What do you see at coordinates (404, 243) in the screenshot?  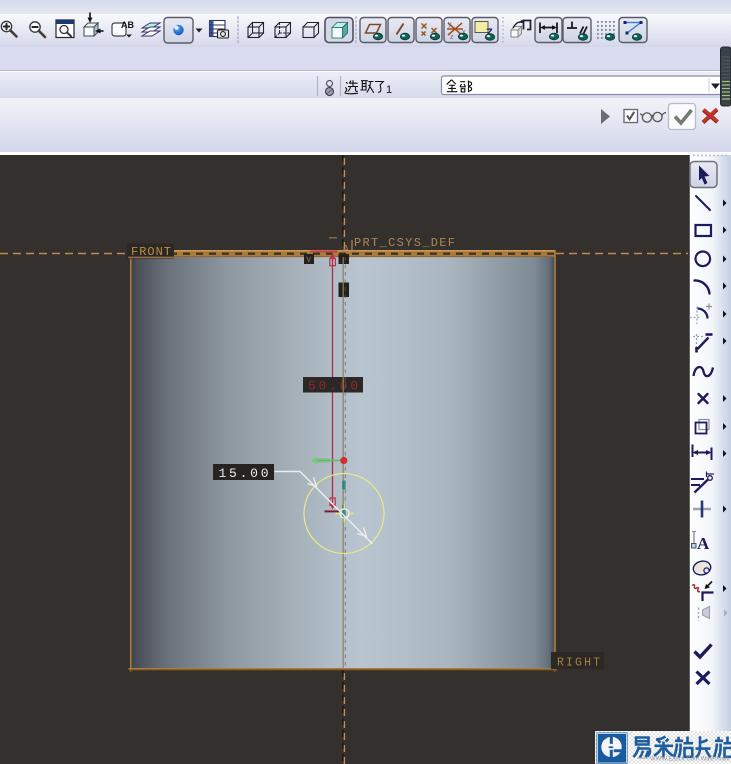 I see `svg-text: PRT_CSYS_DEF` at bounding box center [404, 243].